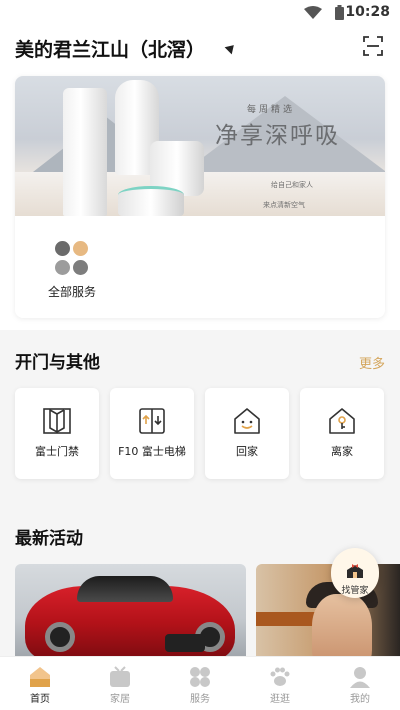 This screenshot has width=400, height=710. Describe the element at coordinates (280, 699) in the screenshot. I see `tab-label: 逛逛` at that location.